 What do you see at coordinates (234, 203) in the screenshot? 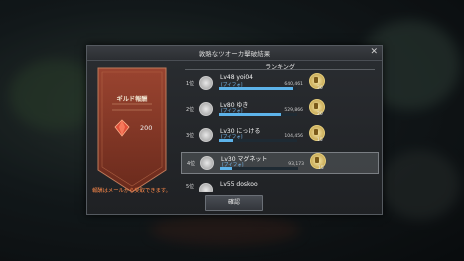
I see `confirm-button: 確認` at bounding box center [234, 203].